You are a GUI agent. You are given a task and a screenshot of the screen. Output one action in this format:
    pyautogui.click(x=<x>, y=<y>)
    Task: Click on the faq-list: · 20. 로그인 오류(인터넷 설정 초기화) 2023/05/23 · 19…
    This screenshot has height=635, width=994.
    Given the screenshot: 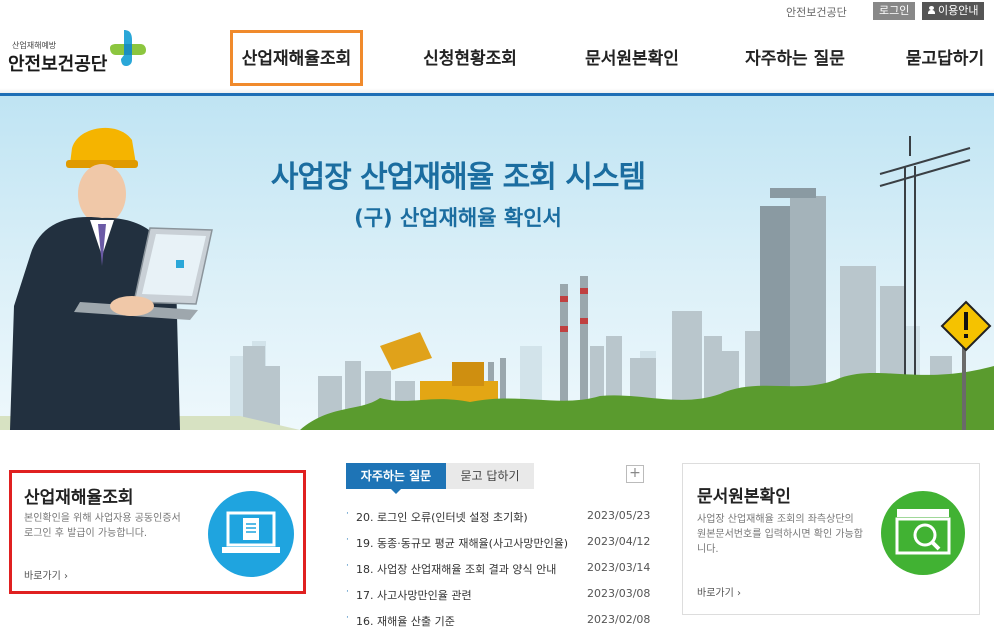 What is the action you would take?
    pyautogui.click(x=498, y=570)
    